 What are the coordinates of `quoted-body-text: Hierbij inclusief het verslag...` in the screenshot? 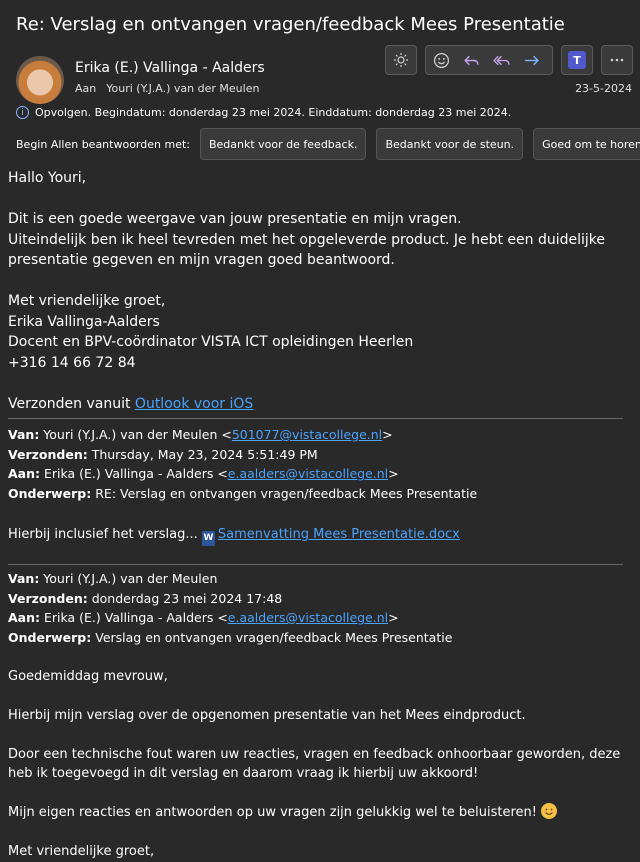 It's located at (105, 534).